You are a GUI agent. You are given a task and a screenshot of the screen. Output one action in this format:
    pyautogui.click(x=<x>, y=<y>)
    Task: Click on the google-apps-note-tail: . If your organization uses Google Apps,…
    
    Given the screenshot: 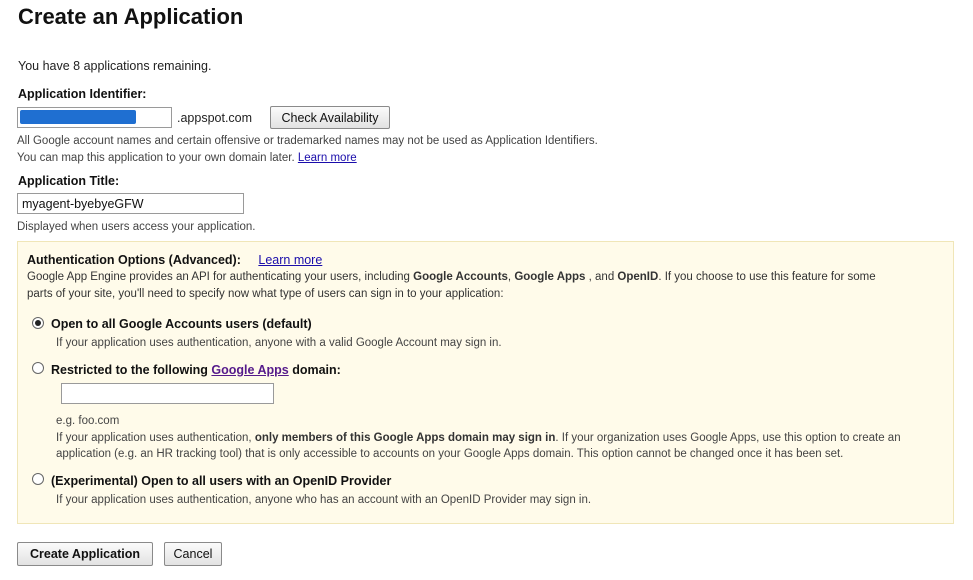 What is the action you would take?
    pyautogui.click(x=728, y=438)
    